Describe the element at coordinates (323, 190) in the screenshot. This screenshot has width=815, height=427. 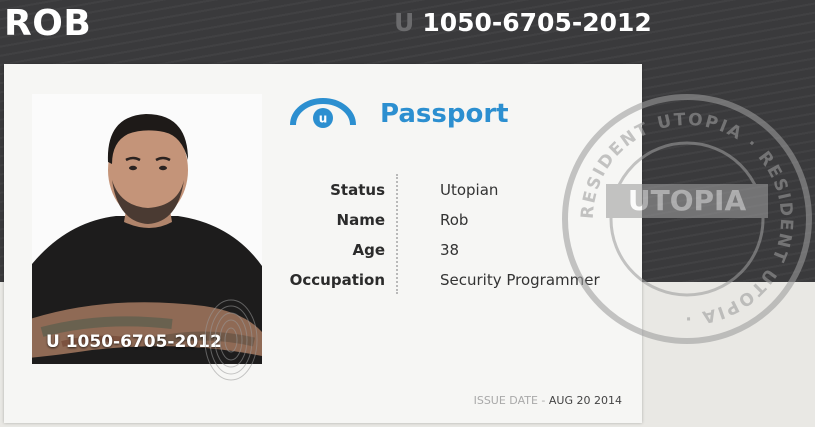
I see `field-row-status: Status Utopian` at that location.